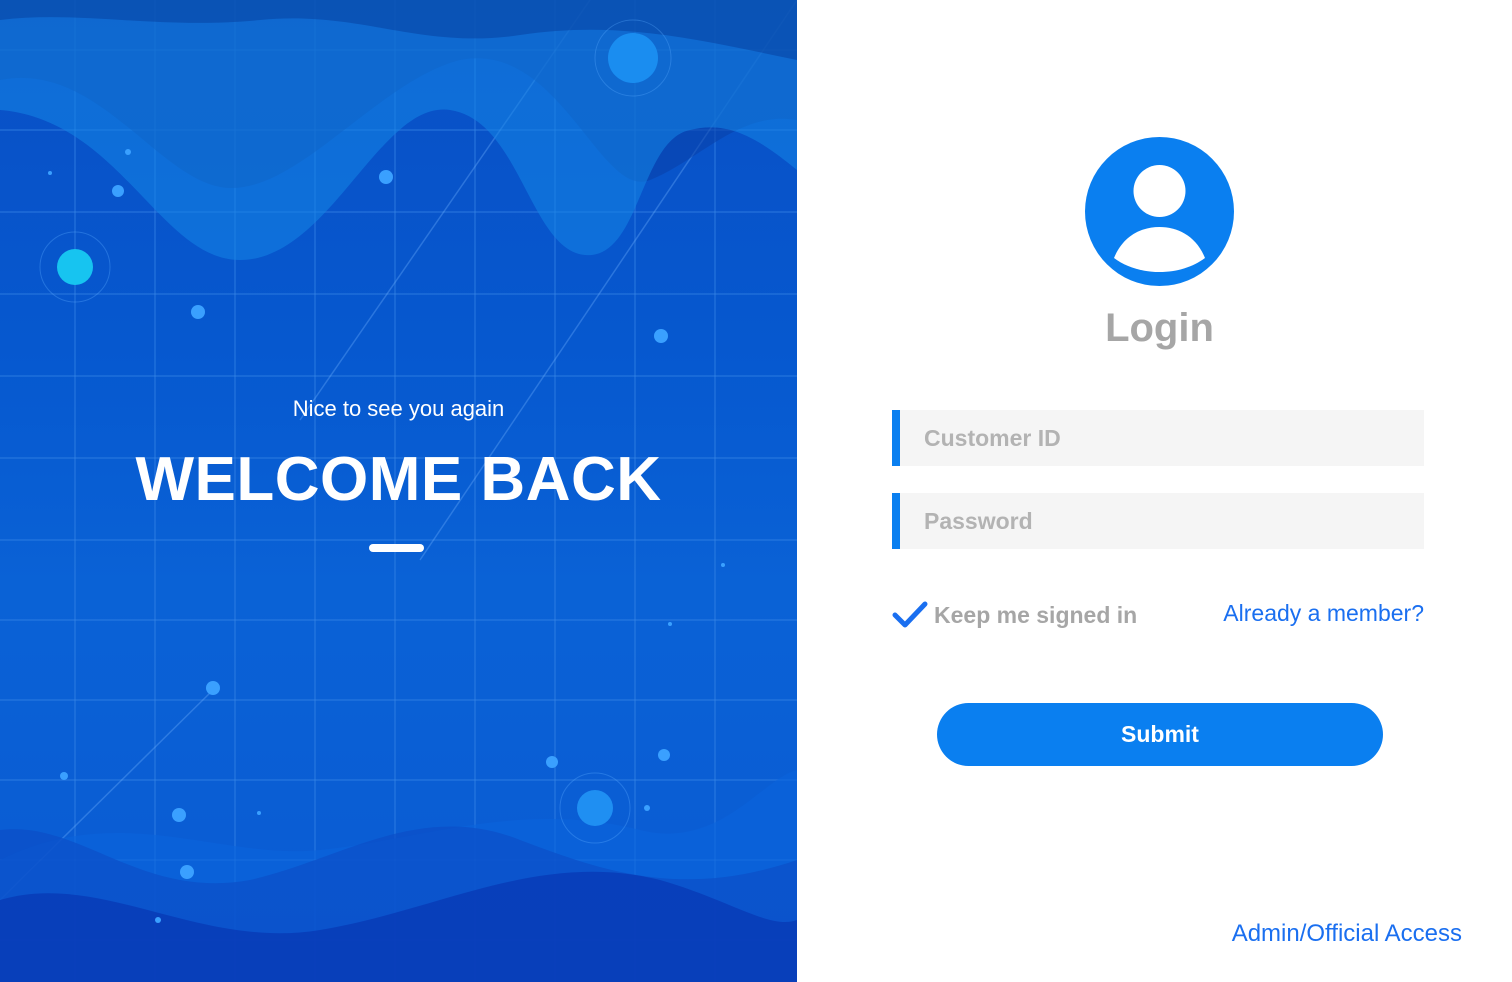 Image resolution: width=1512 pixels, height=982 pixels. What do you see at coordinates (1323, 613) in the screenshot?
I see `already-member-link: Already a member?` at bounding box center [1323, 613].